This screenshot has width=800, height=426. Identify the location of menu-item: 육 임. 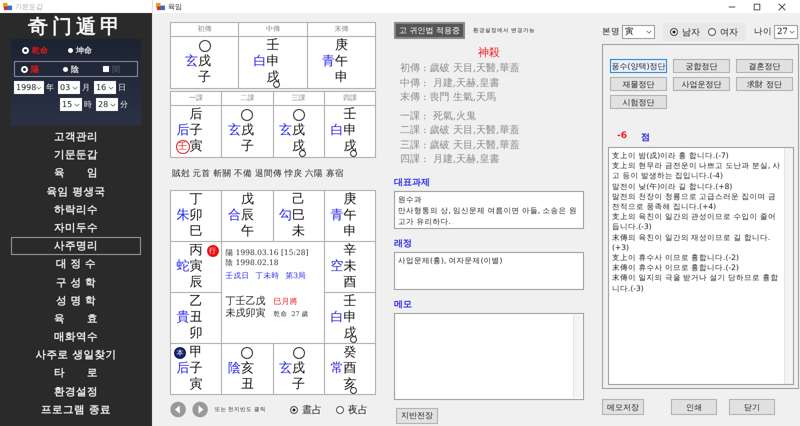
(76, 173).